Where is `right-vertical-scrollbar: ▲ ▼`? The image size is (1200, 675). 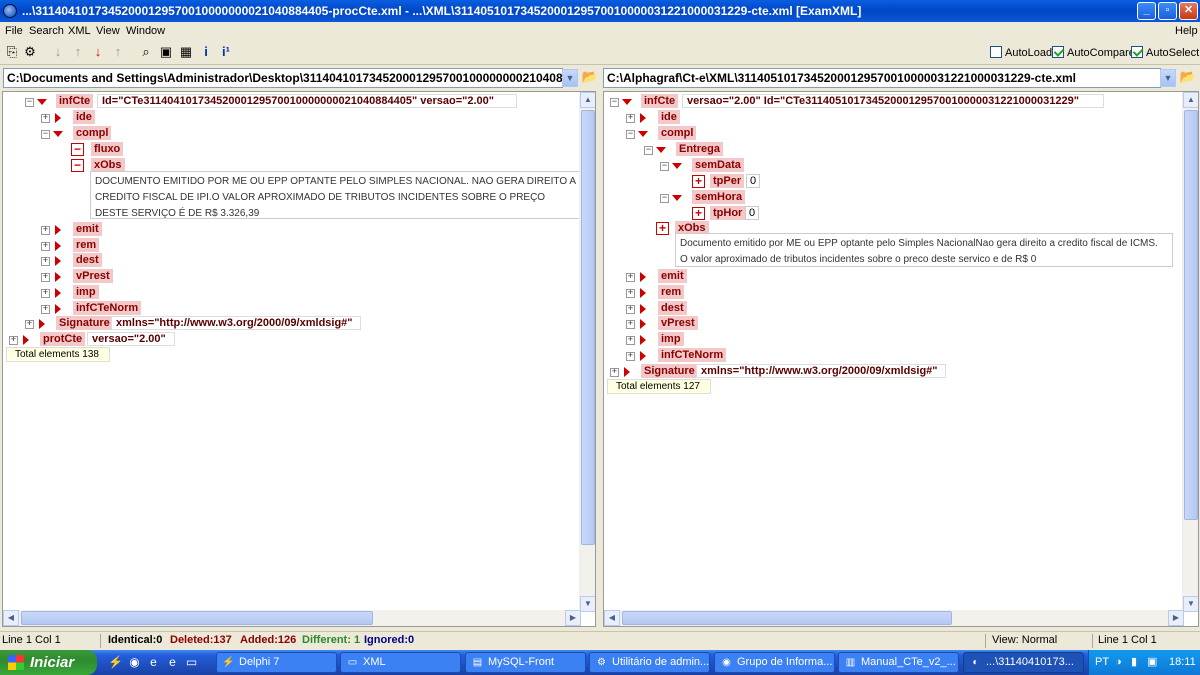 right-vertical-scrollbar: ▲ ▼ is located at coordinates (1190, 352).